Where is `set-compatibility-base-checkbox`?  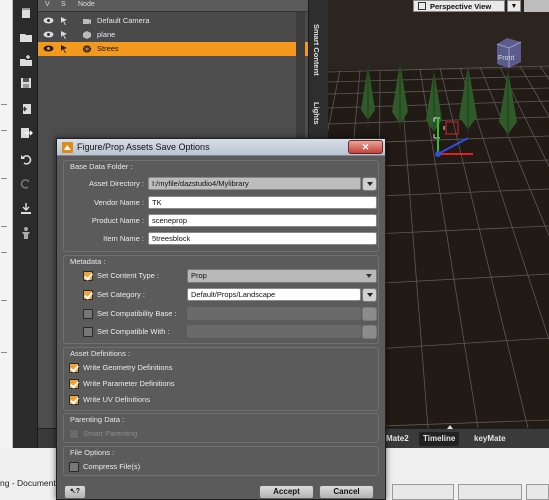 set-compatibility-base-checkbox is located at coordinates (88, 314).